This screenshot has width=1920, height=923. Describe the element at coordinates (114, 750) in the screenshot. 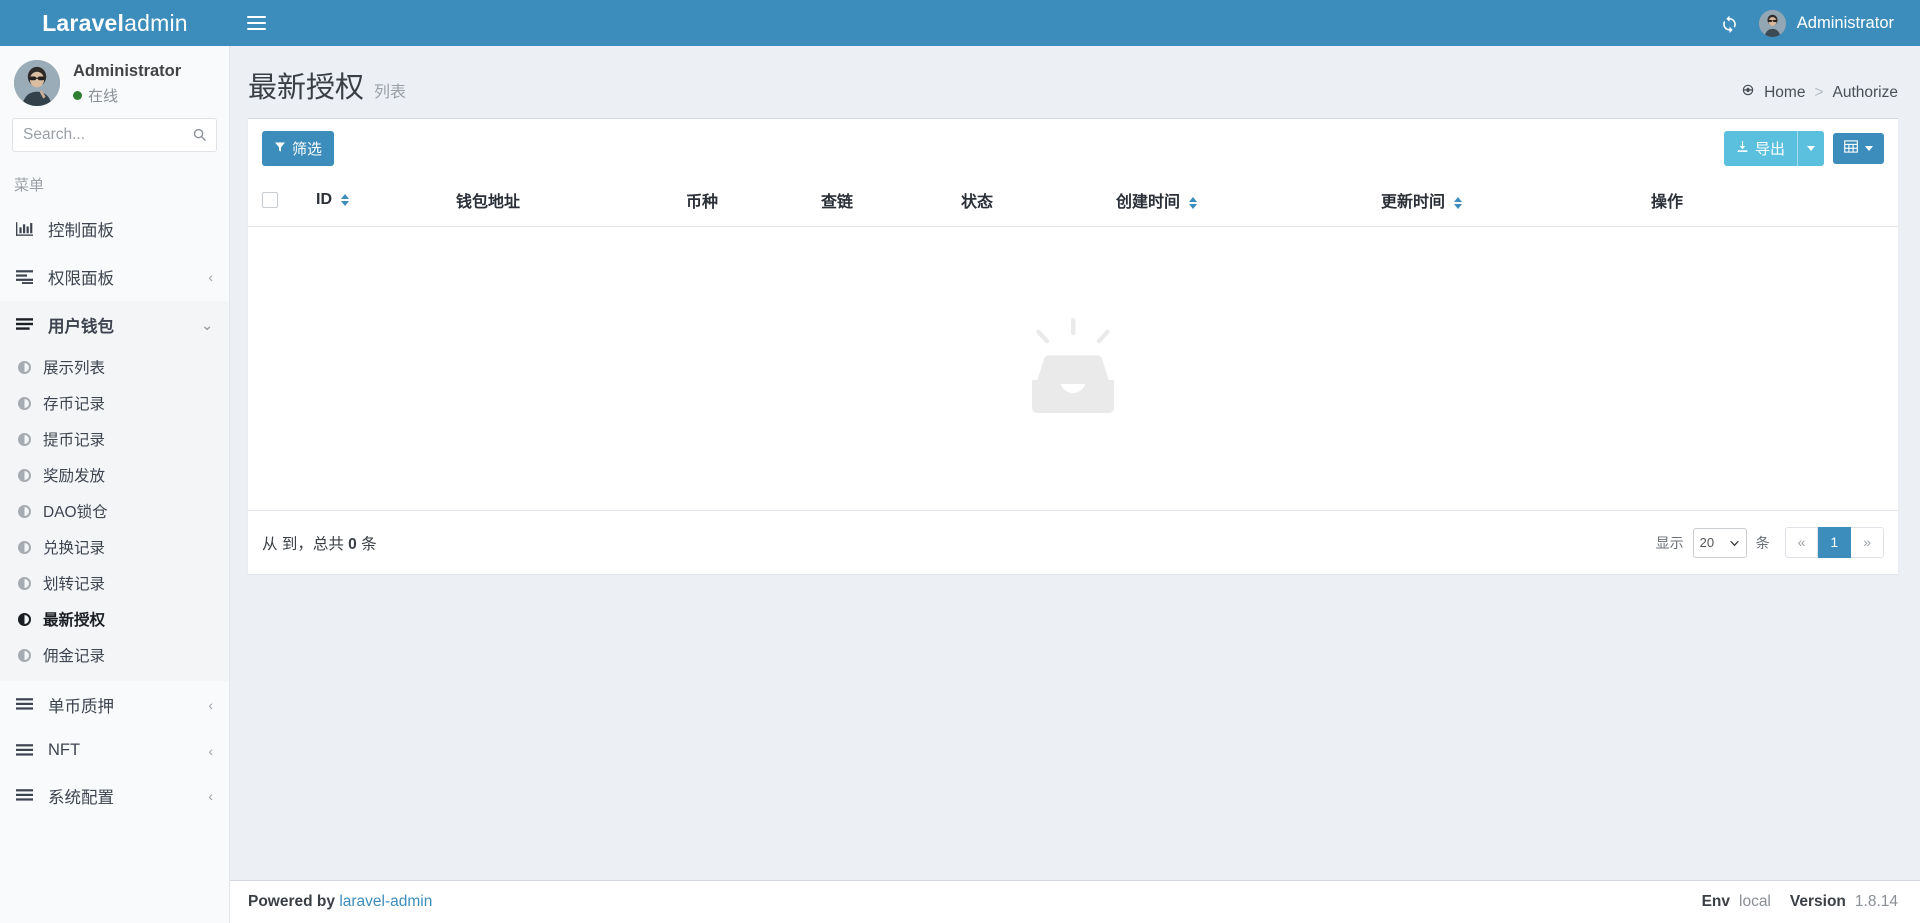

I see `sidebar-item-nft: NFT ‹` at that location.